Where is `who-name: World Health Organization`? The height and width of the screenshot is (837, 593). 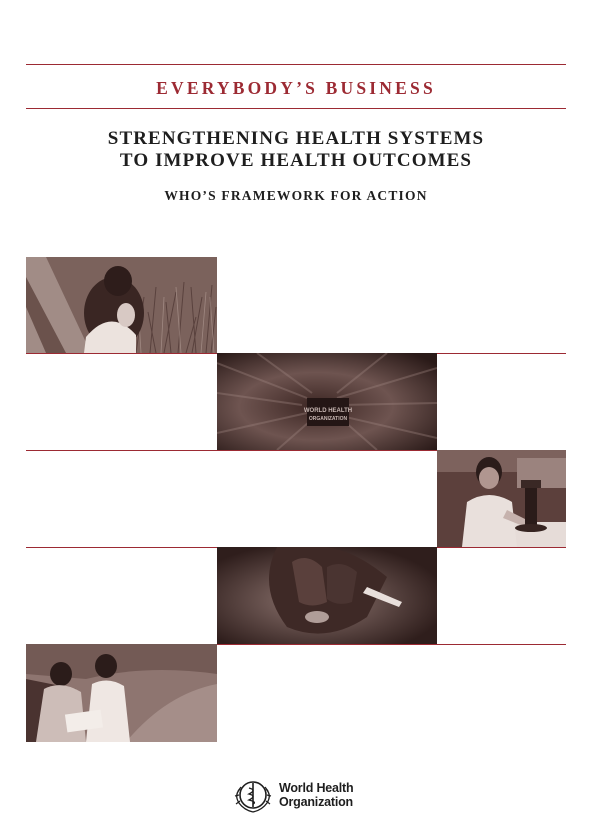 who-name: World Health Organization is located at coordinates (316, 795).